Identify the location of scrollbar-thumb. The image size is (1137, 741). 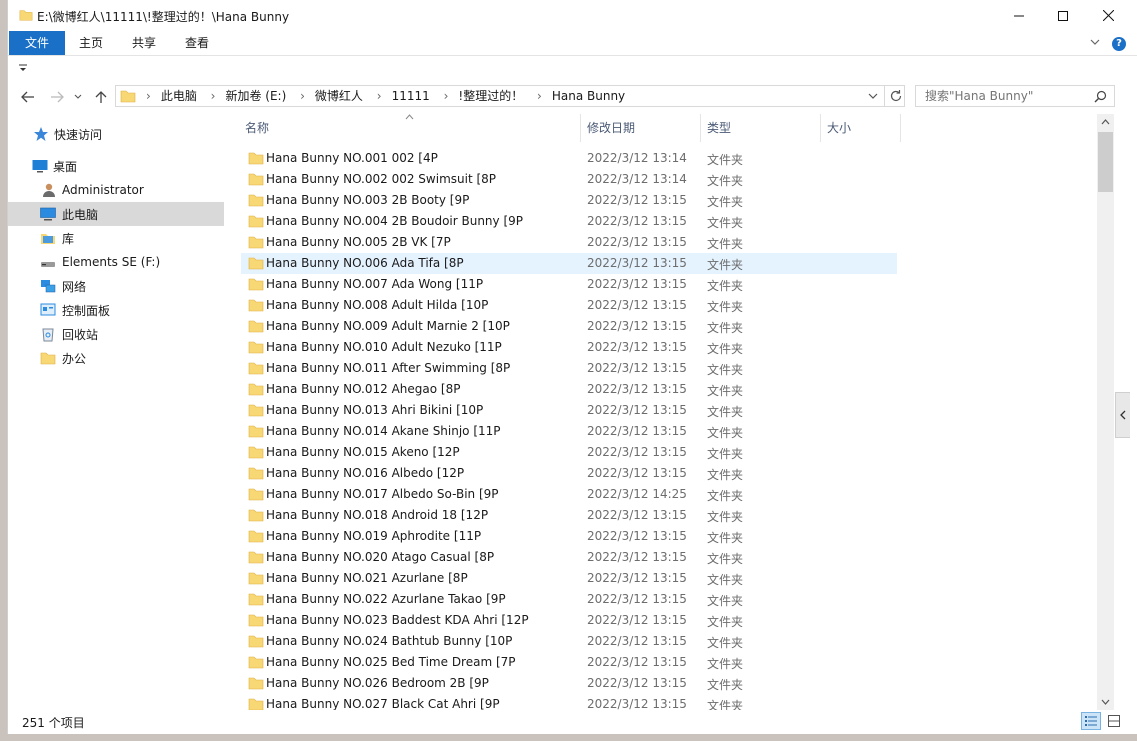
(1105, 162).